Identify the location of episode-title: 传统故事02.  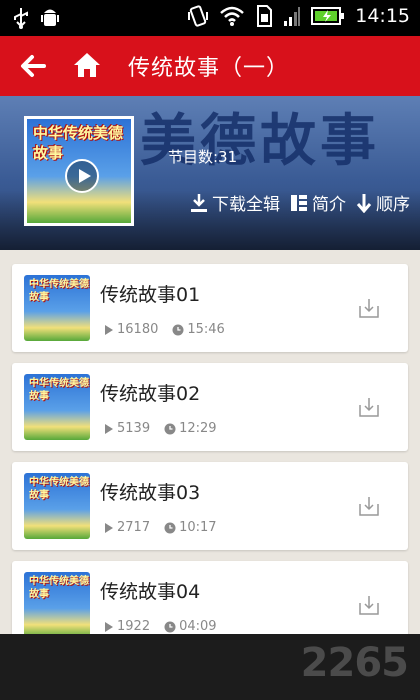
(150, 394).